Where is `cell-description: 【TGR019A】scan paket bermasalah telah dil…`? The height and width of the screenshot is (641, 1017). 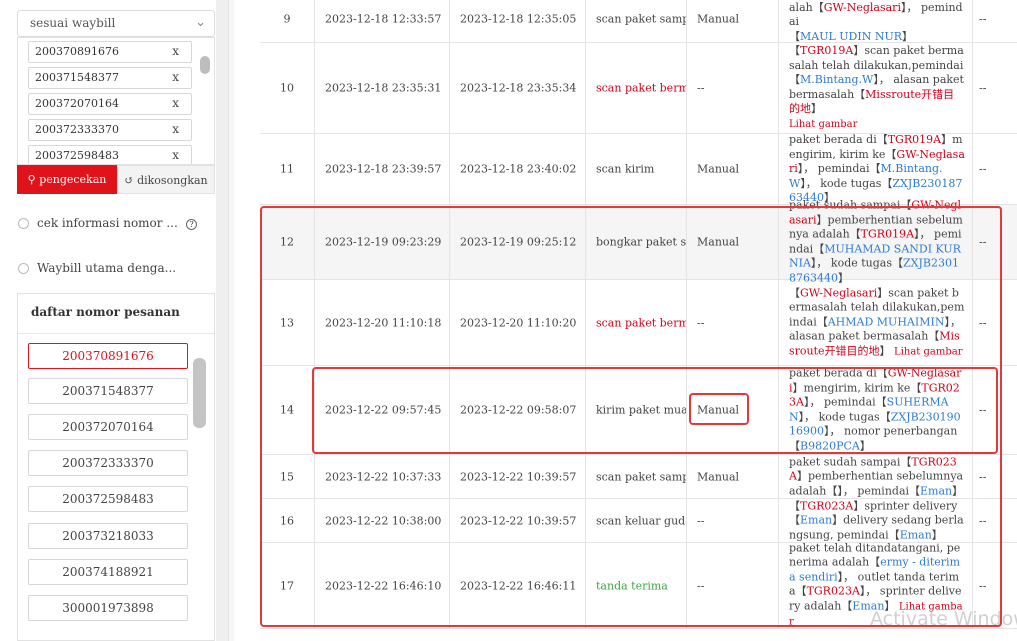 cell-description: 【TGR019A】scan paket bermasalah telah dil… is located at coordinates (876, 88).